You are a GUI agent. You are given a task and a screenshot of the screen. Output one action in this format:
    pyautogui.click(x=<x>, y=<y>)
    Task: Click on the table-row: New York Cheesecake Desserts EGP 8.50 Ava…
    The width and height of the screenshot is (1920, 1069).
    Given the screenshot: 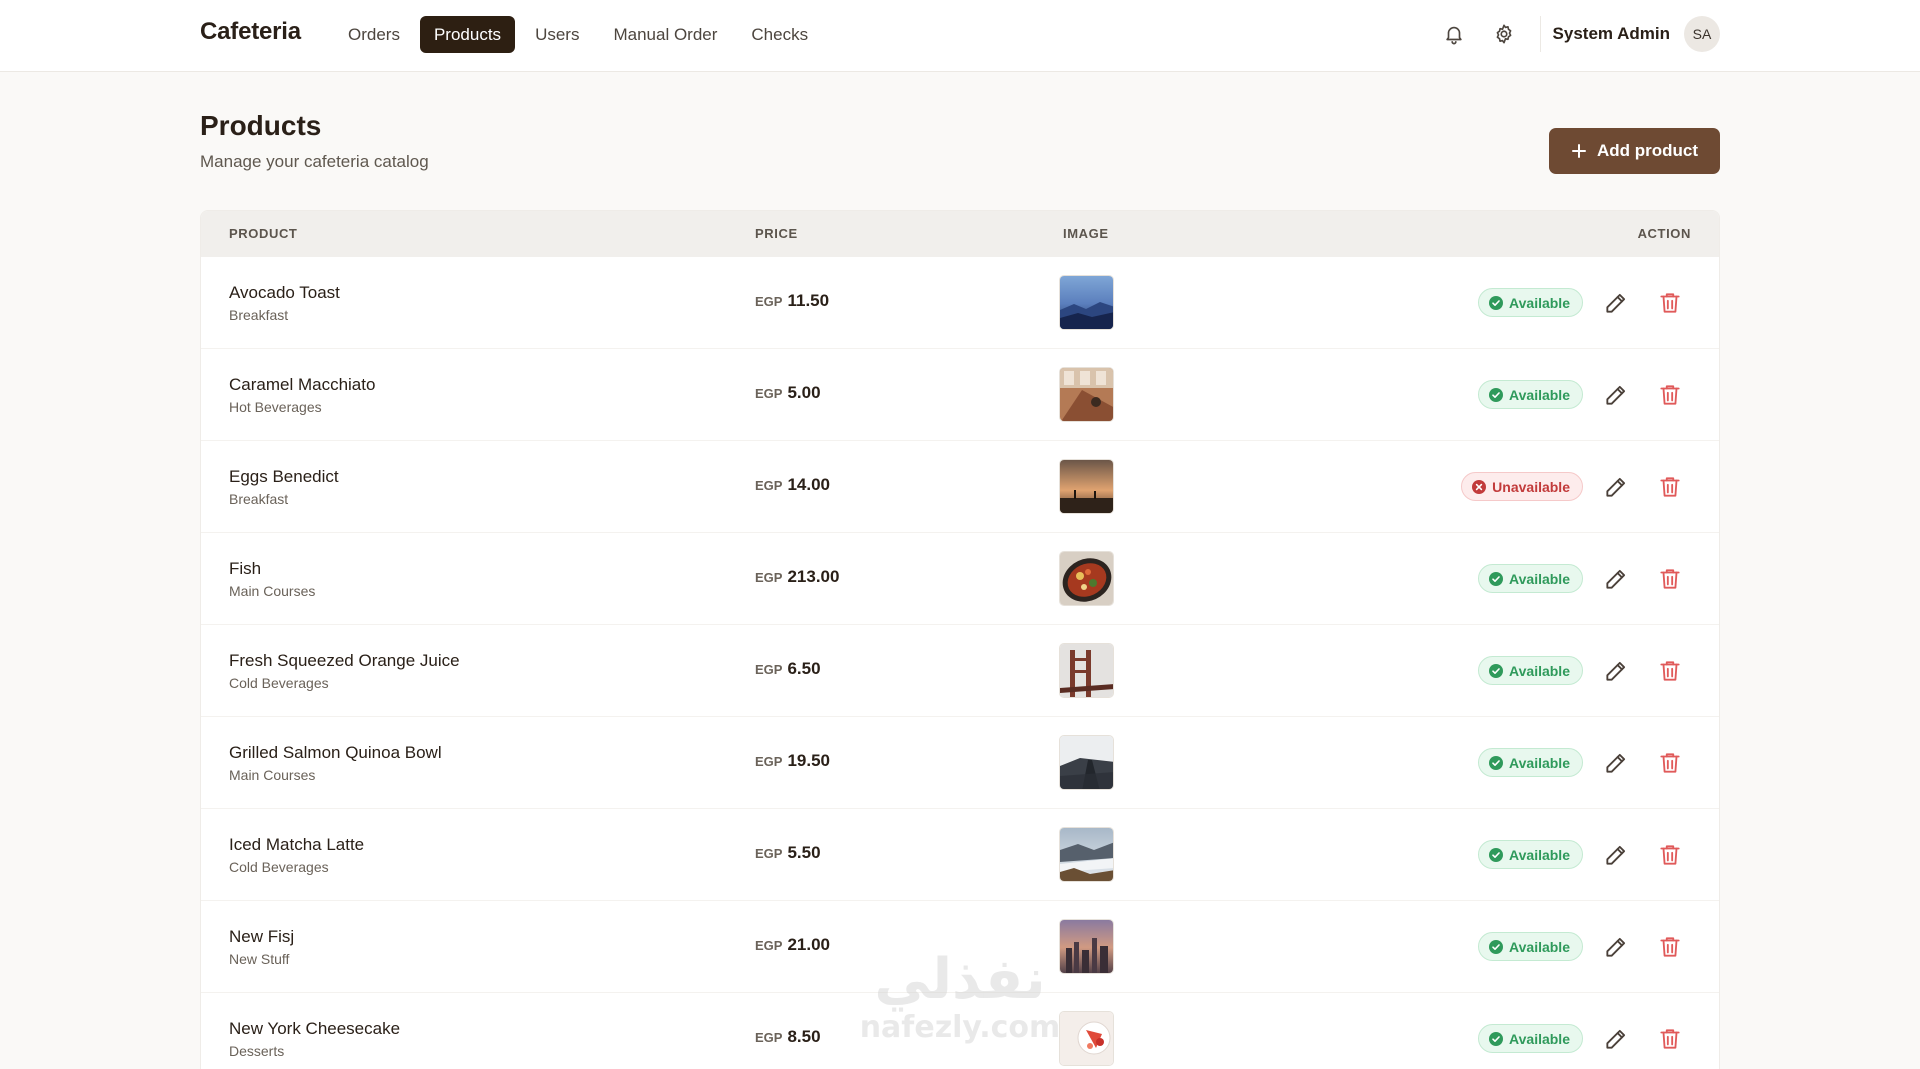 What is the action you would take?
    pyautogui.click(x=960, y=1031)
    